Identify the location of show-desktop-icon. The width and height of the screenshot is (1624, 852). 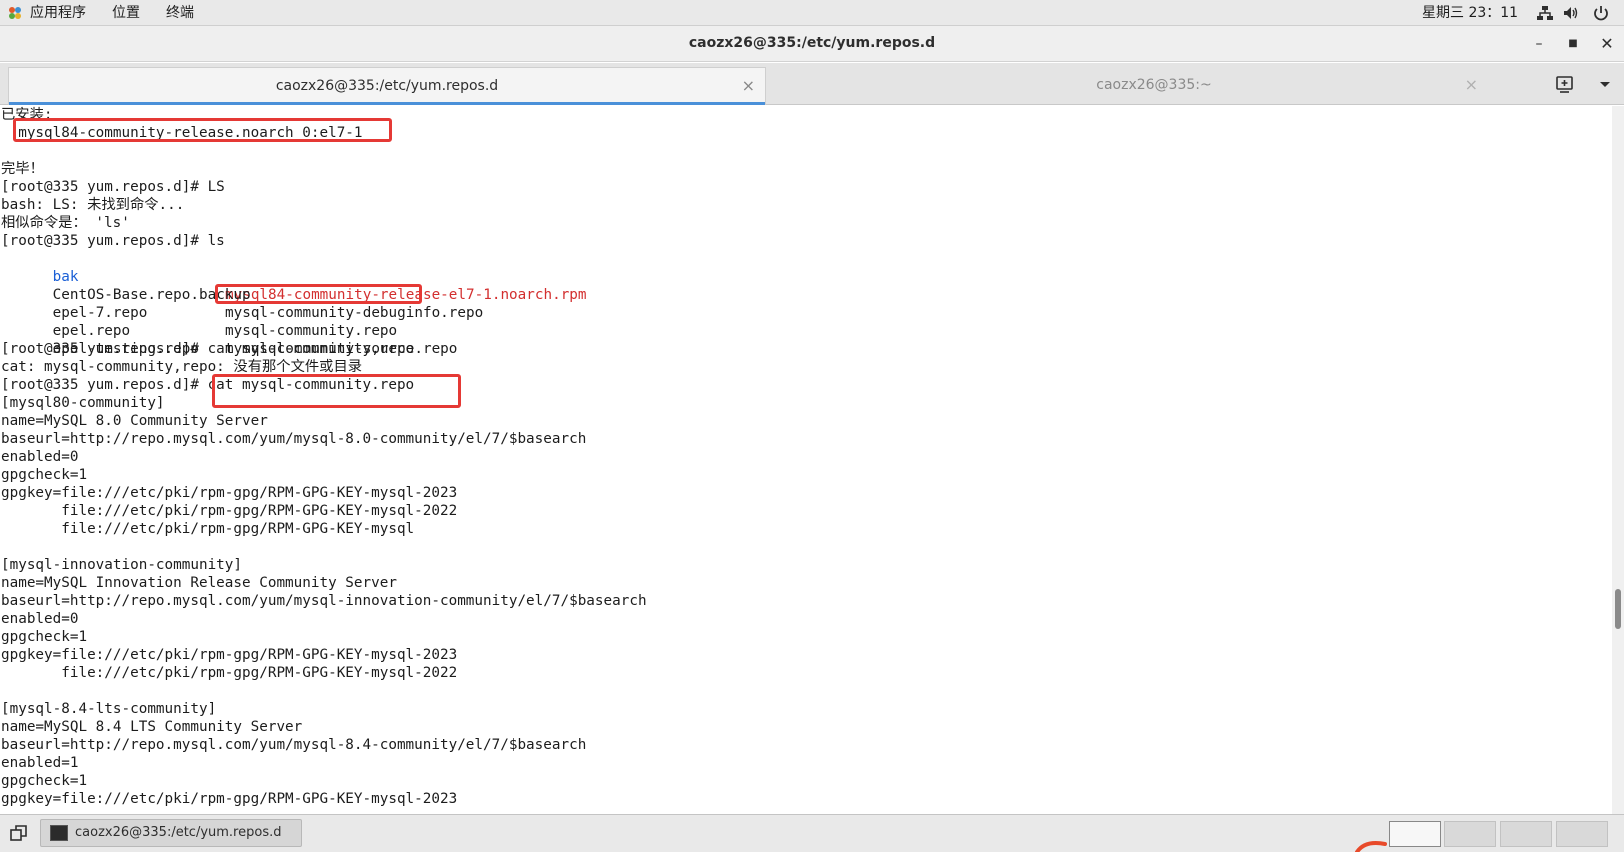
(19, 833).